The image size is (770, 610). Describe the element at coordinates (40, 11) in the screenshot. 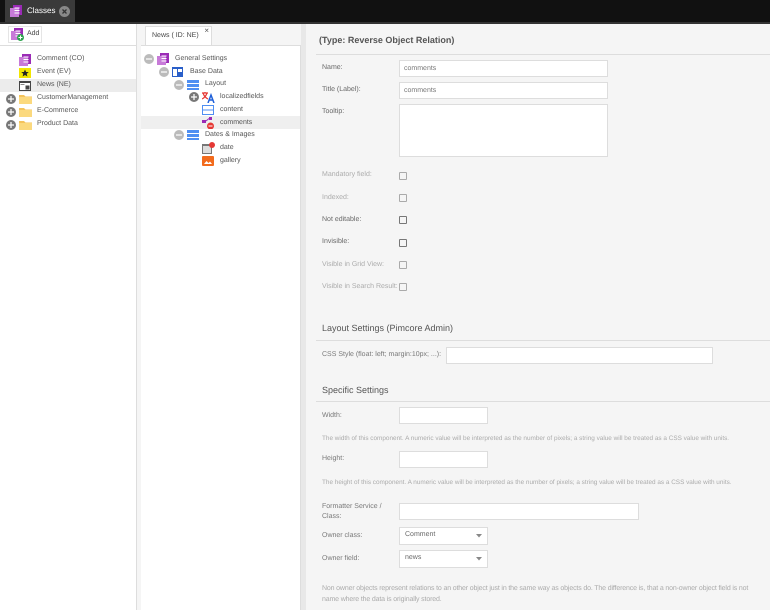

I see `classes-tab: Classes` at that location.